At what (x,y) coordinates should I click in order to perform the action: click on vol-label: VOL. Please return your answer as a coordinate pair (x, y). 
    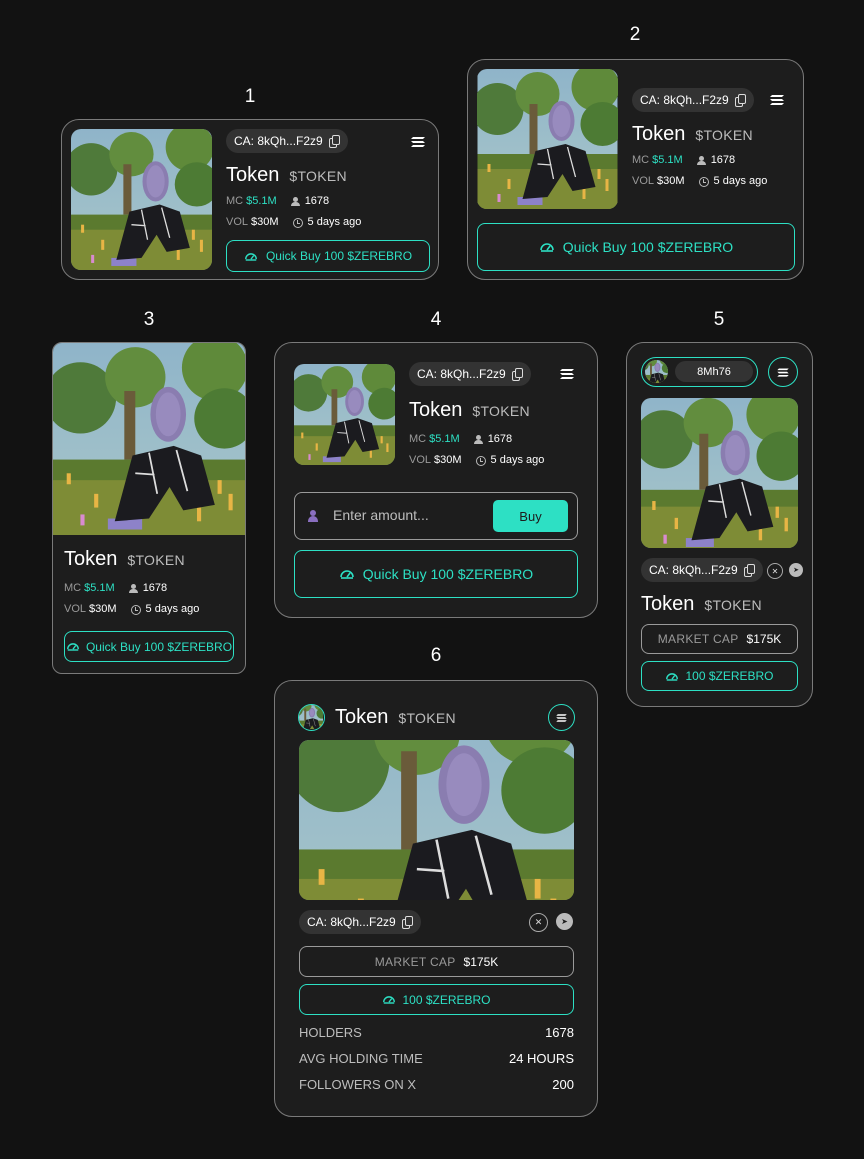
    Looking at the image, I should click on (75, 609).